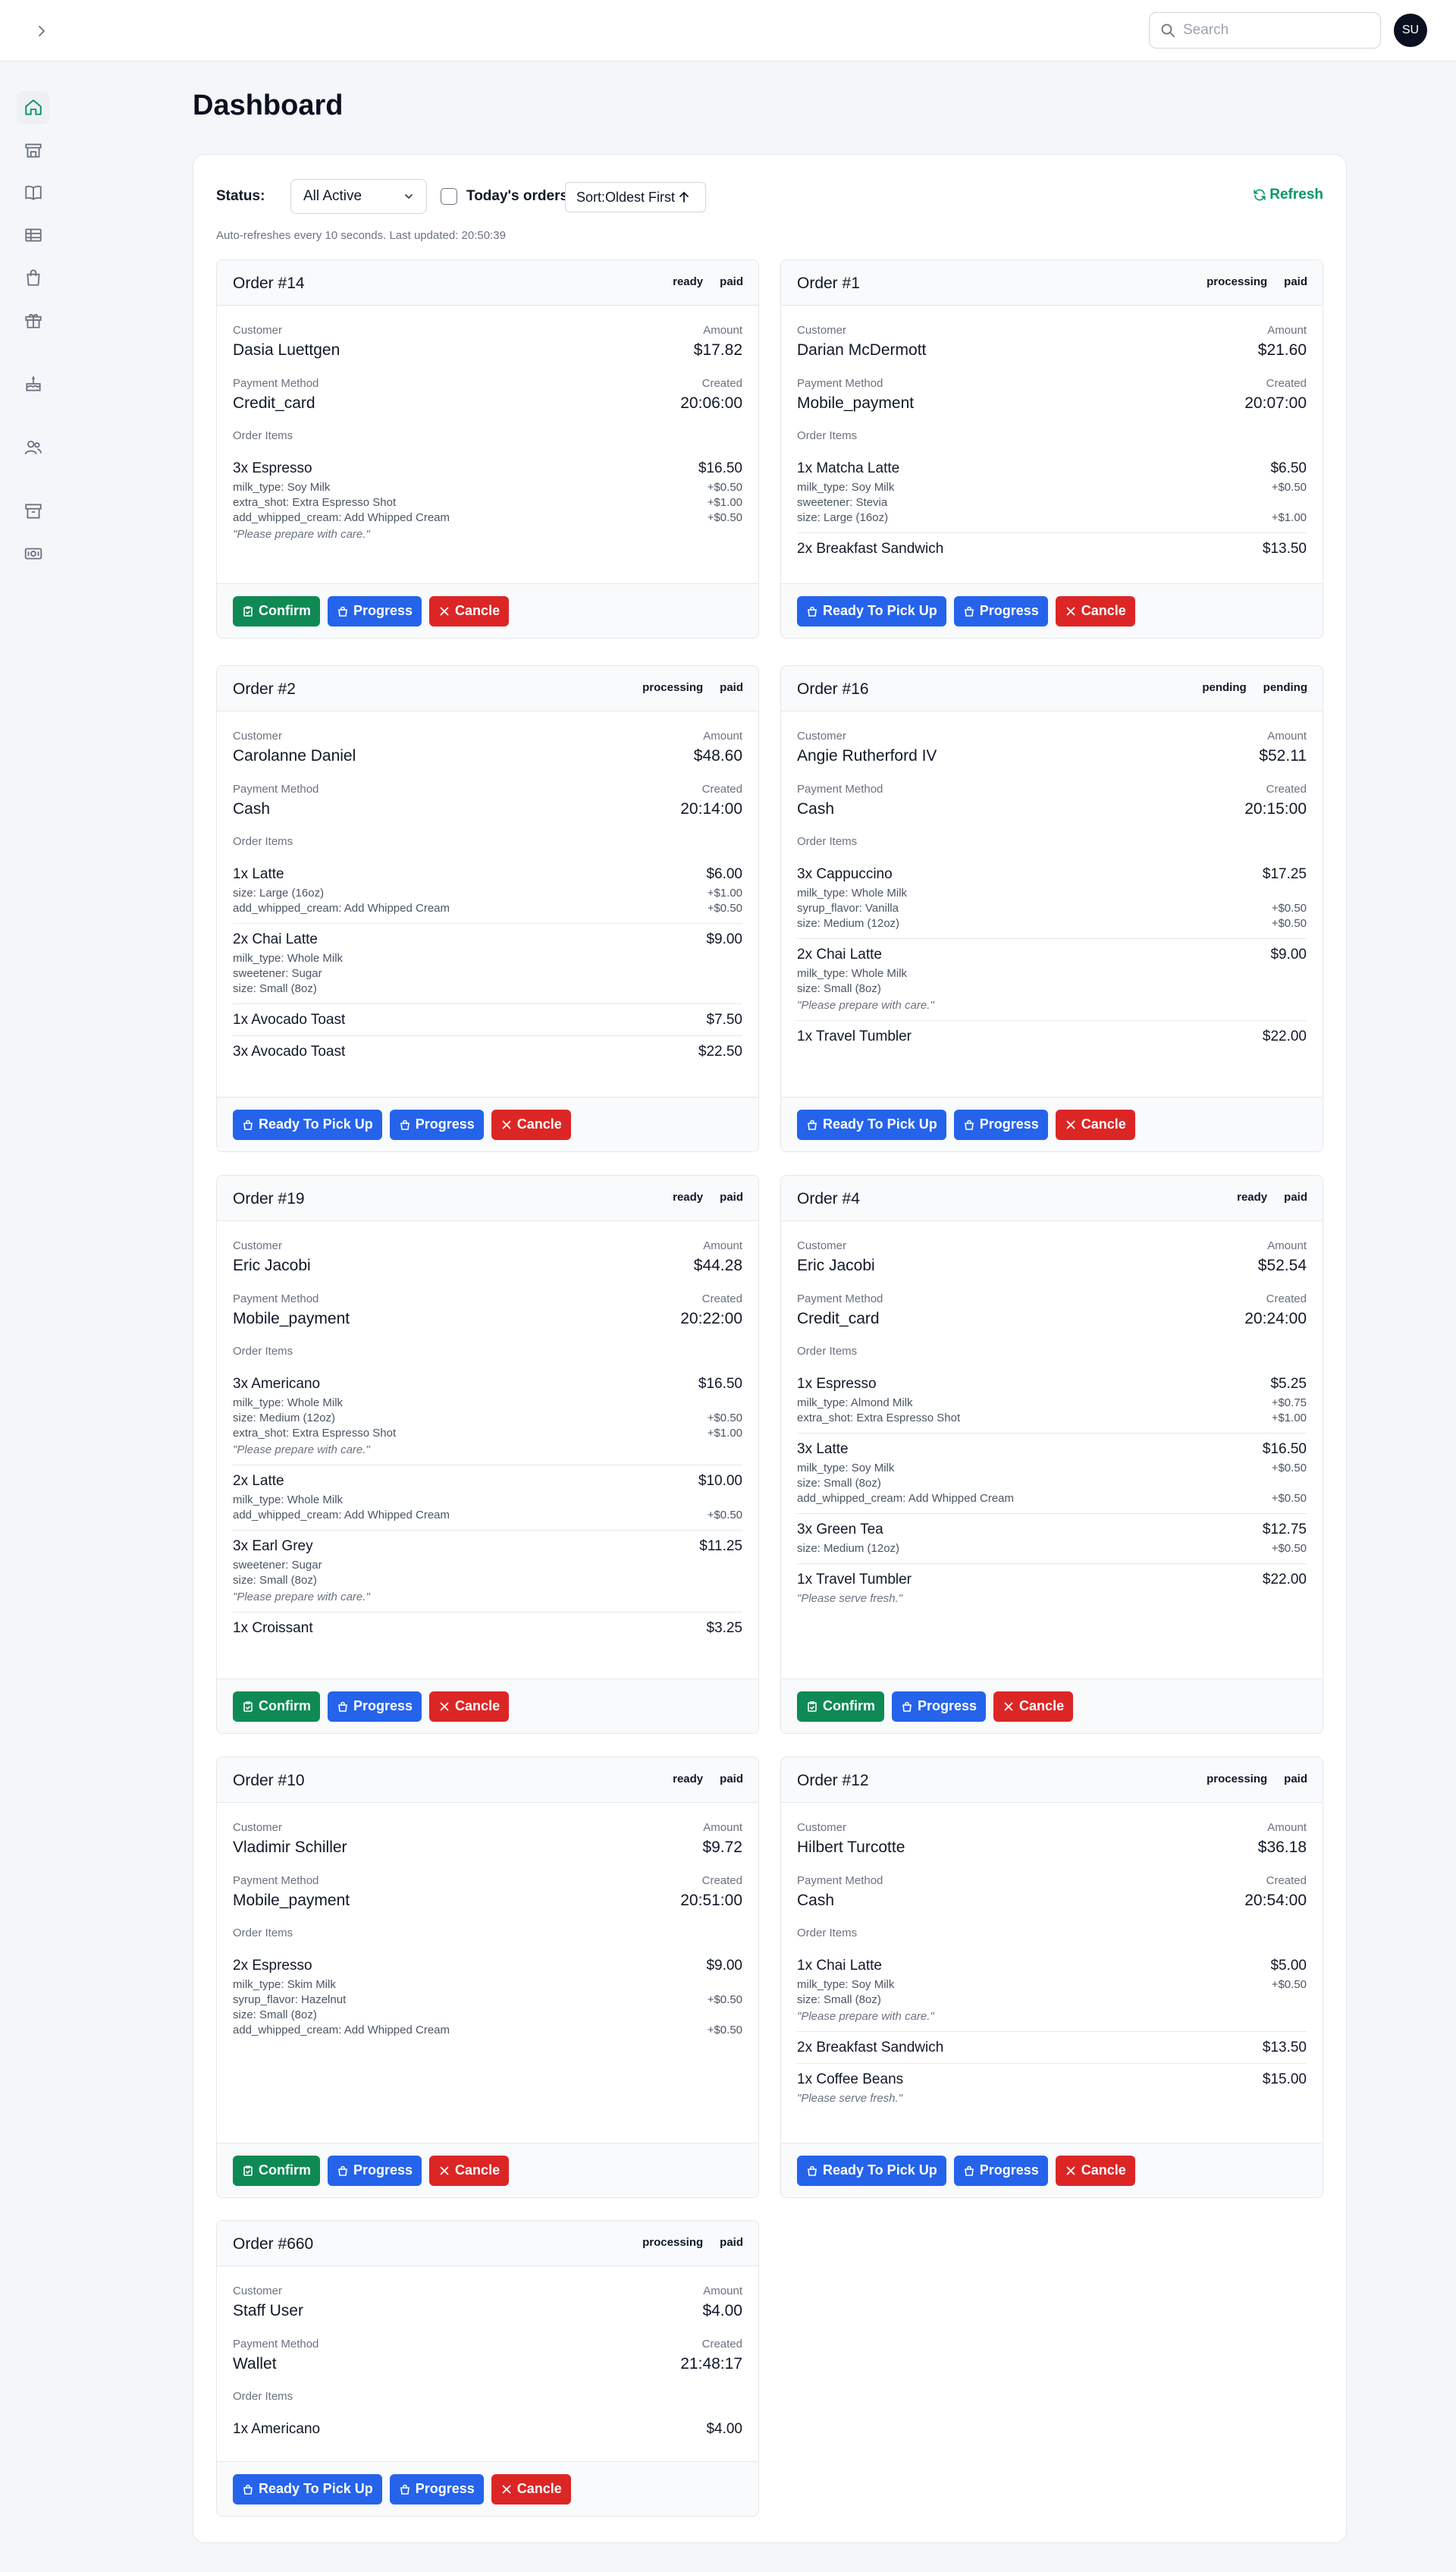 The height and width of the screenshot is (2572, 1456). Describe the element at coordinates (33, 108) in the screenshot. I see `sidebar-item-home` at that location.